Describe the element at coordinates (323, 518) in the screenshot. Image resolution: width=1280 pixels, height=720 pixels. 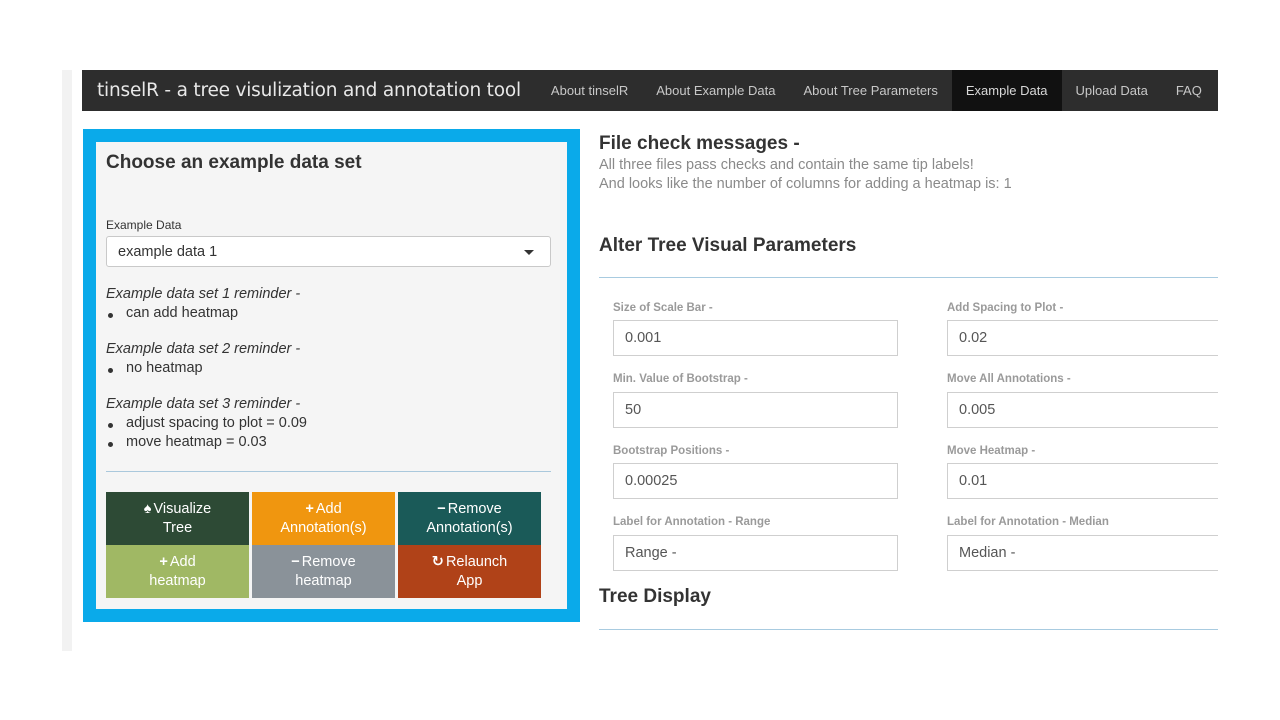
I see `add-annotations-button: + Add Annotation(s)` at that location.